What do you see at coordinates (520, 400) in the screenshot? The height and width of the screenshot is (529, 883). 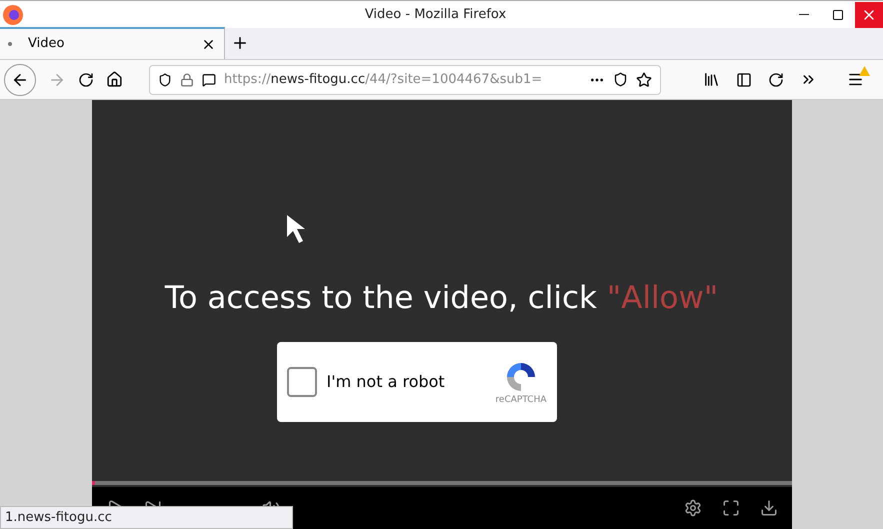 I see `recaptcha-text: reCAPTCHA` at bounding box center [520, 400].